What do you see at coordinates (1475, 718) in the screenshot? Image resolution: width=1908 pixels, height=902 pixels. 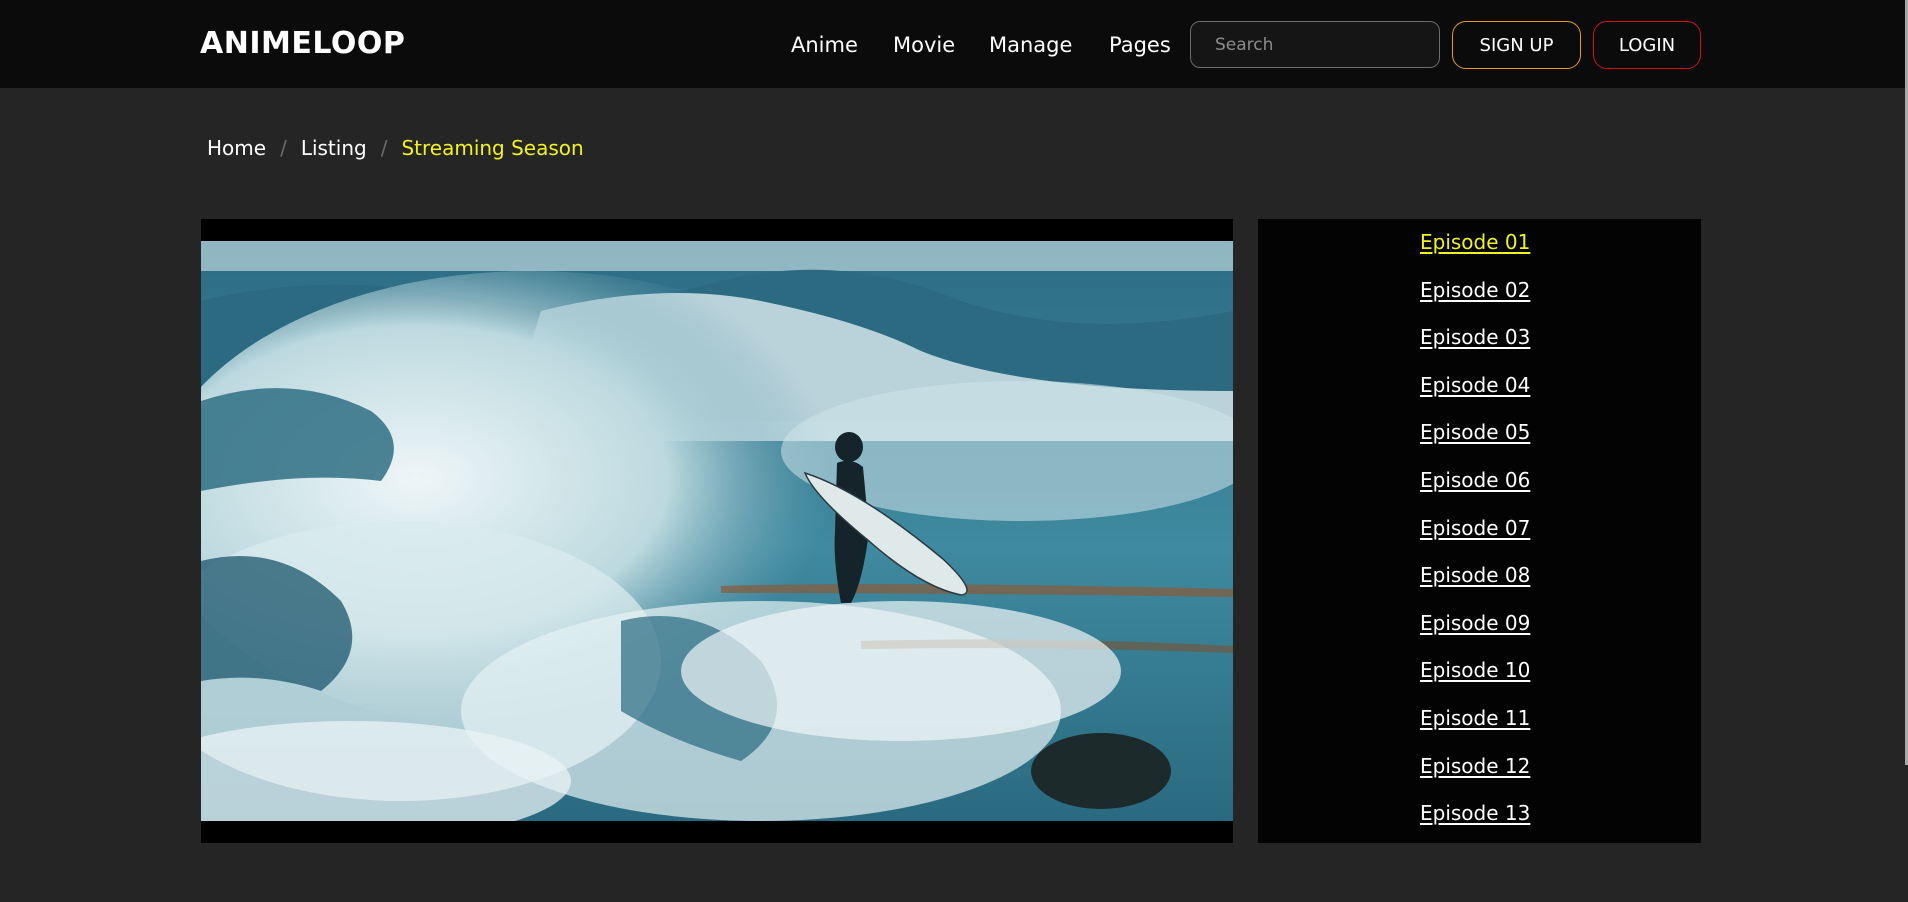 I see `episode-link-11: Episode 11` at bounding box center [1475, 718].